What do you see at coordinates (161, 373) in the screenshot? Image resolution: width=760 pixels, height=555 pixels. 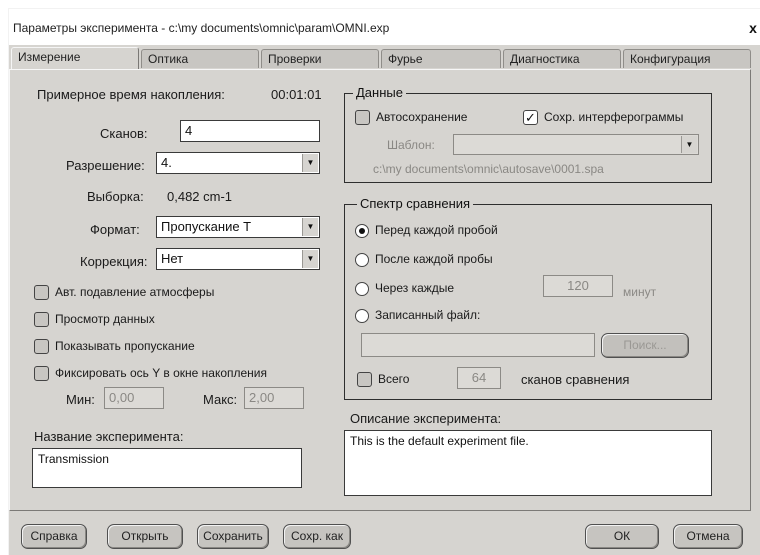 I see `fix-y-axis-label: Фиксировать ось Y в окне накопления` at bounding box center [161, 373].